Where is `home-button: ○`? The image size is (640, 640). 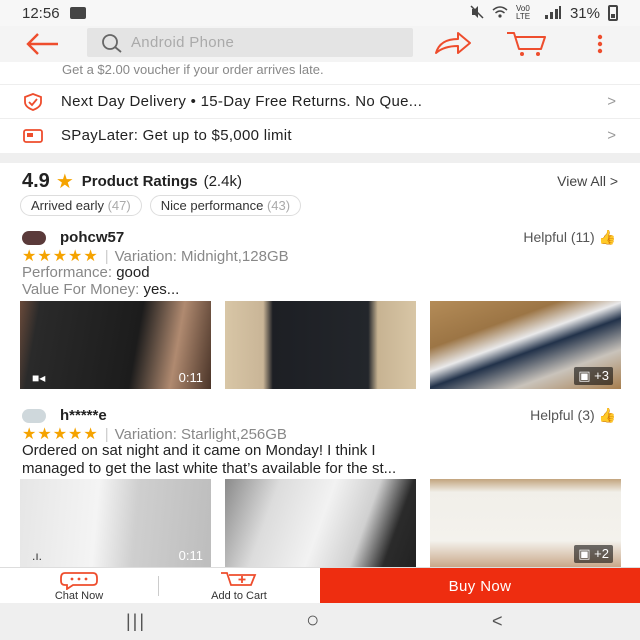
home-button: ○ is located at coordinates (312, 620).